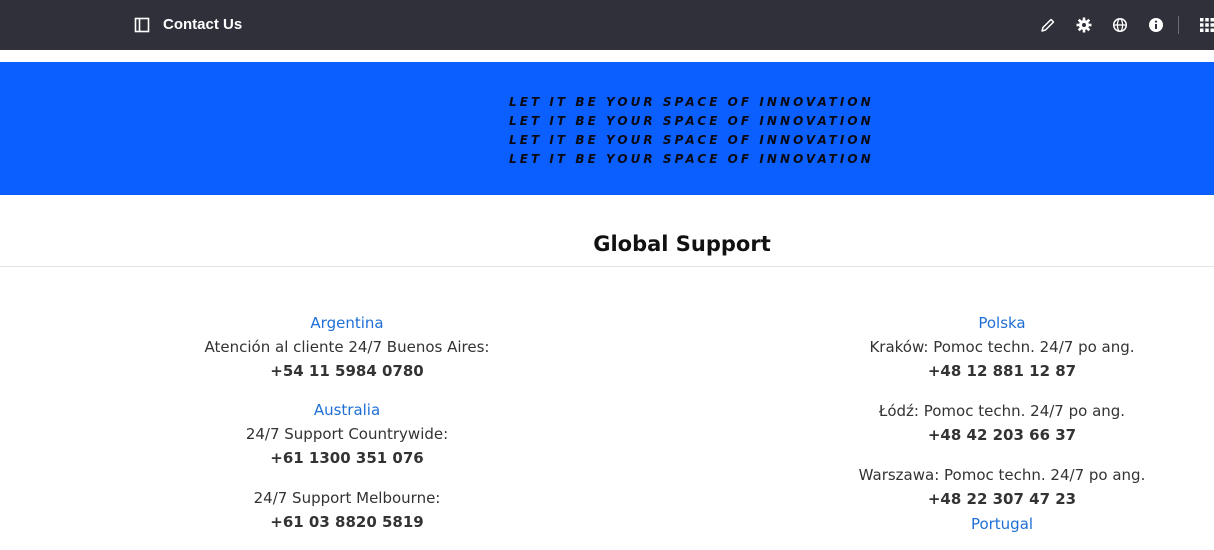  What do you see at coordinates (1120, 25) in the screenshot?
I see `globe-icon` at bounding box center [1120, 25].